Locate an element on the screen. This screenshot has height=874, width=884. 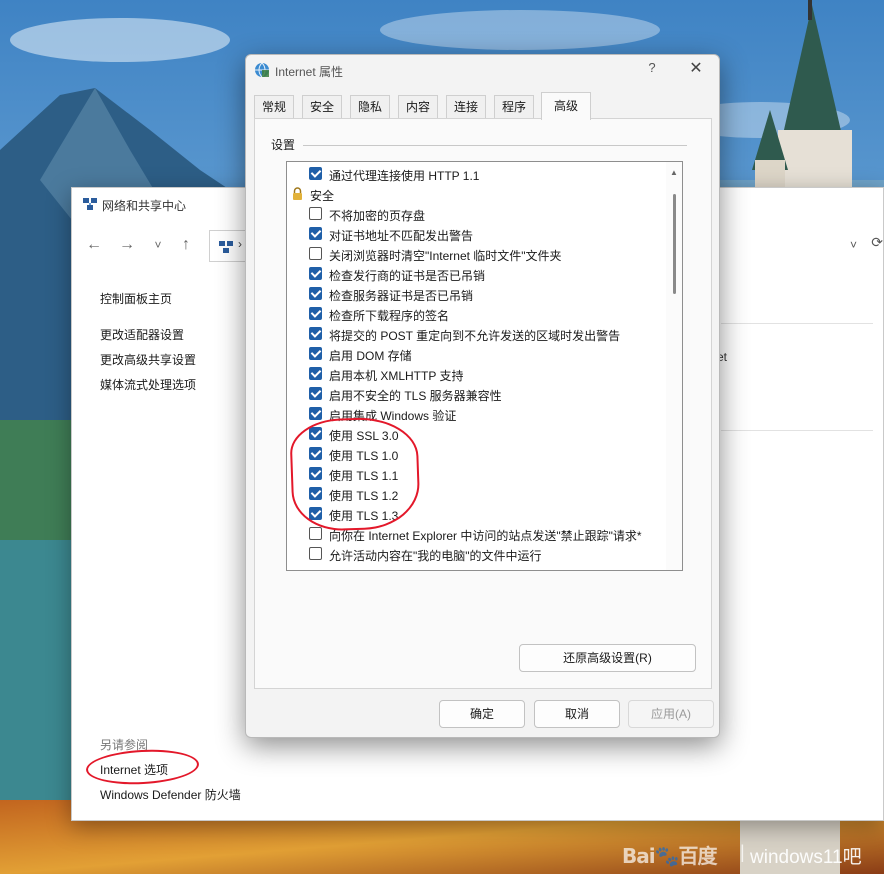
sidebar-link-control-panel-home: 控制面板主页 is located at coordinates (136, 298).